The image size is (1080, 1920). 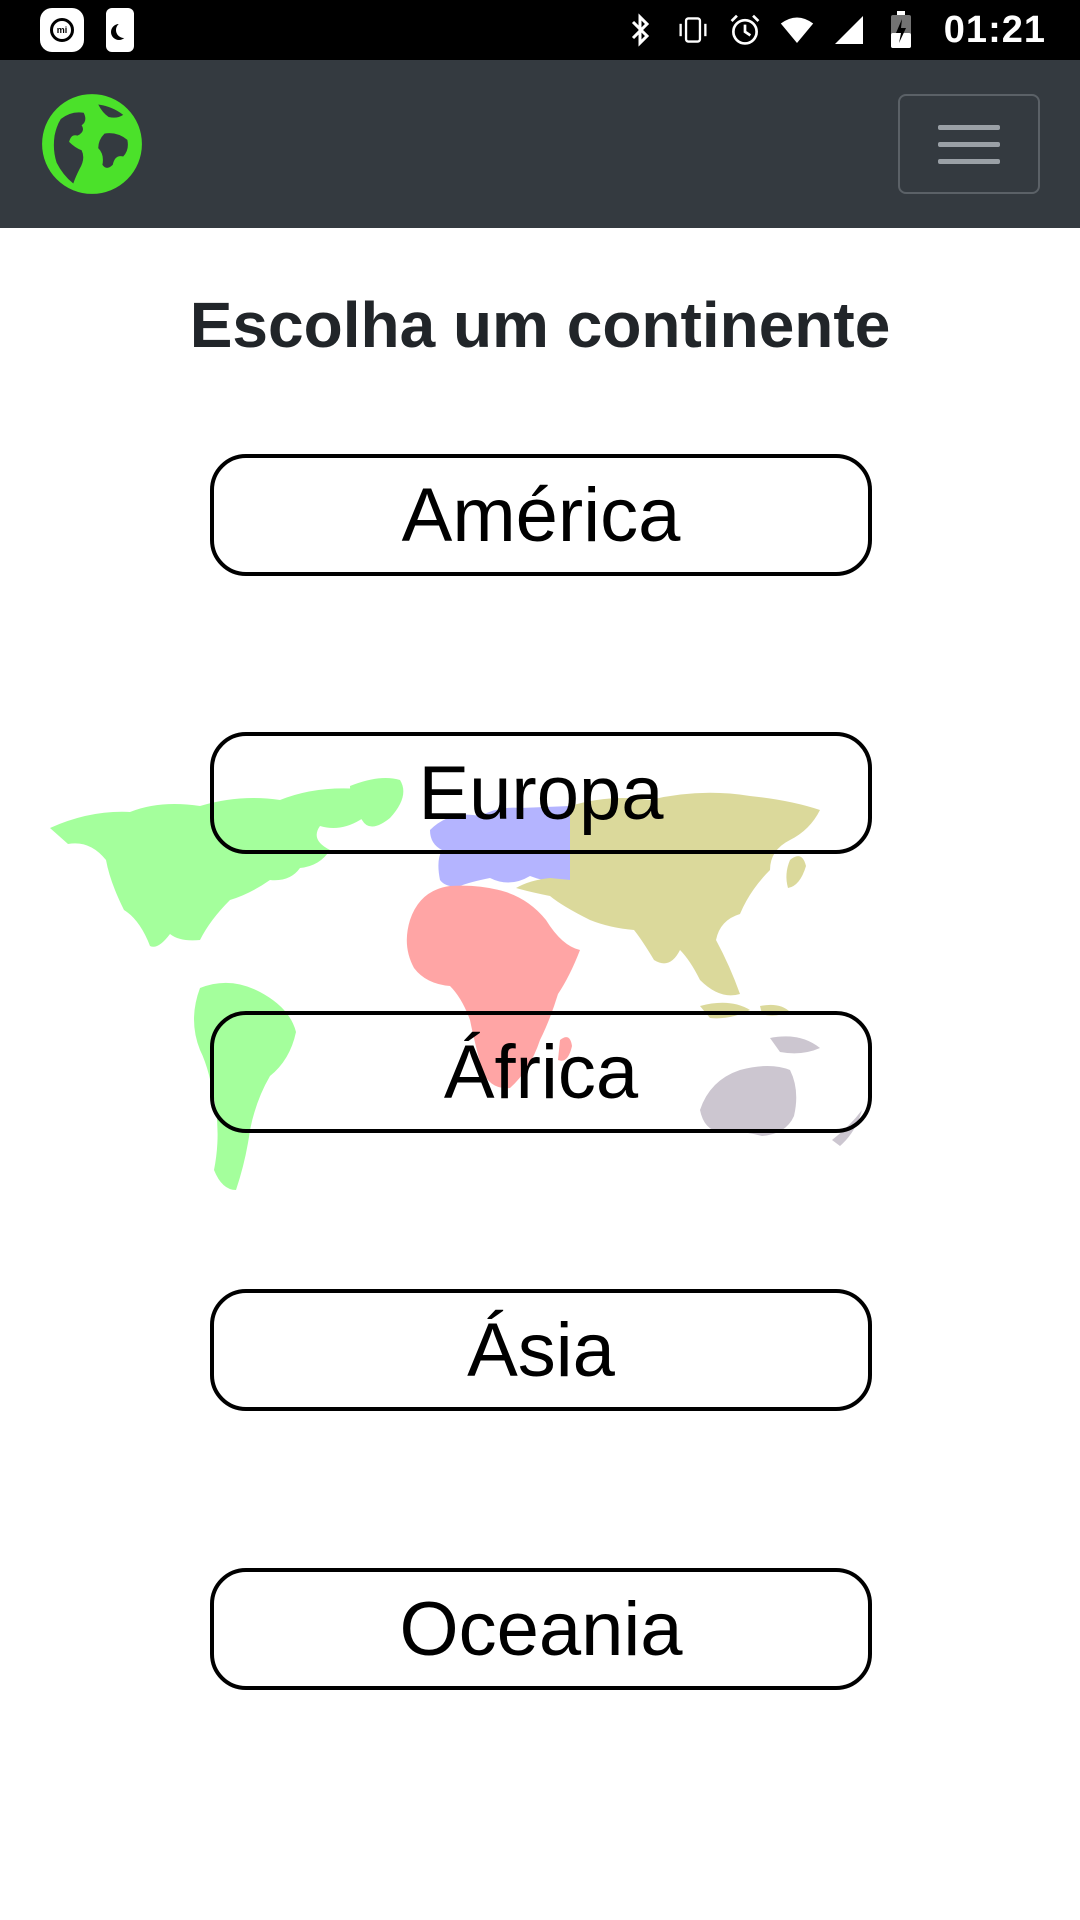 What do you see at coordinates (92, 144) in the screenshot?
I see `globe-icon` at bounding box center [92, 144].